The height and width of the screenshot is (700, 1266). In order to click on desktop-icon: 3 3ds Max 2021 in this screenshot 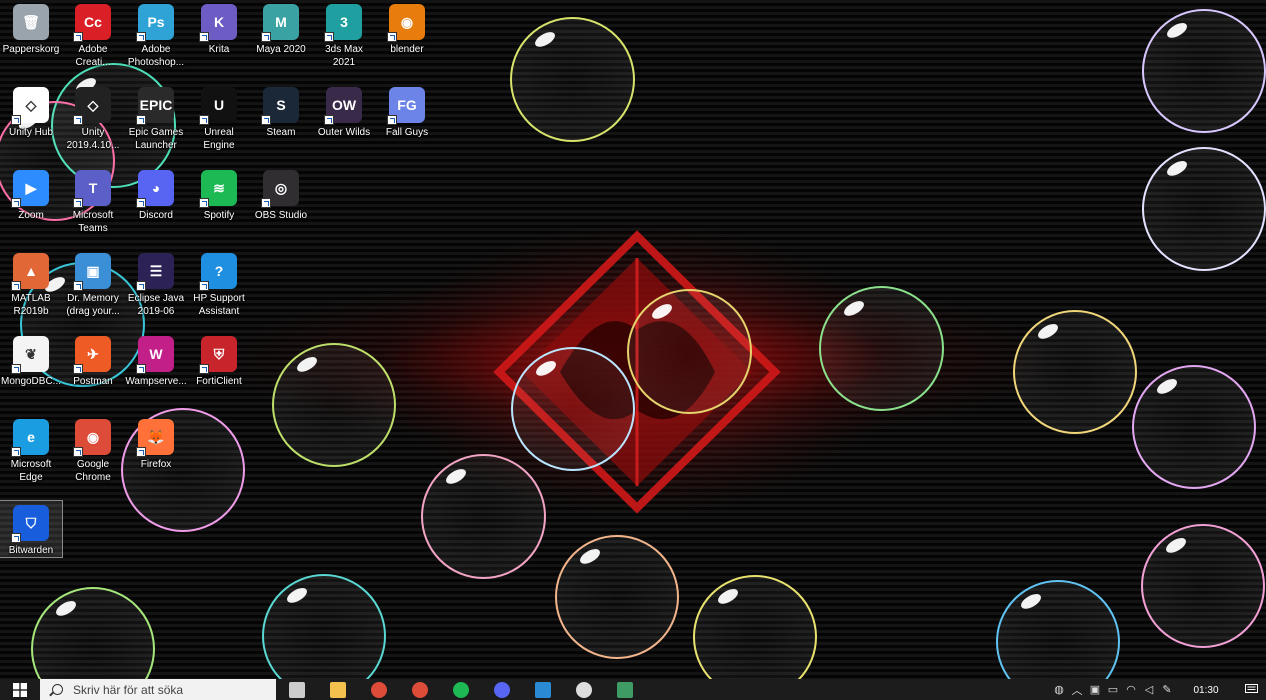, I will do `click(344, 34)`.